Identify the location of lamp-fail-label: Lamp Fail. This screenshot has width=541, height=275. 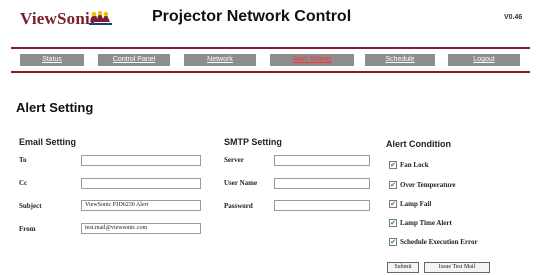
(416, 204).